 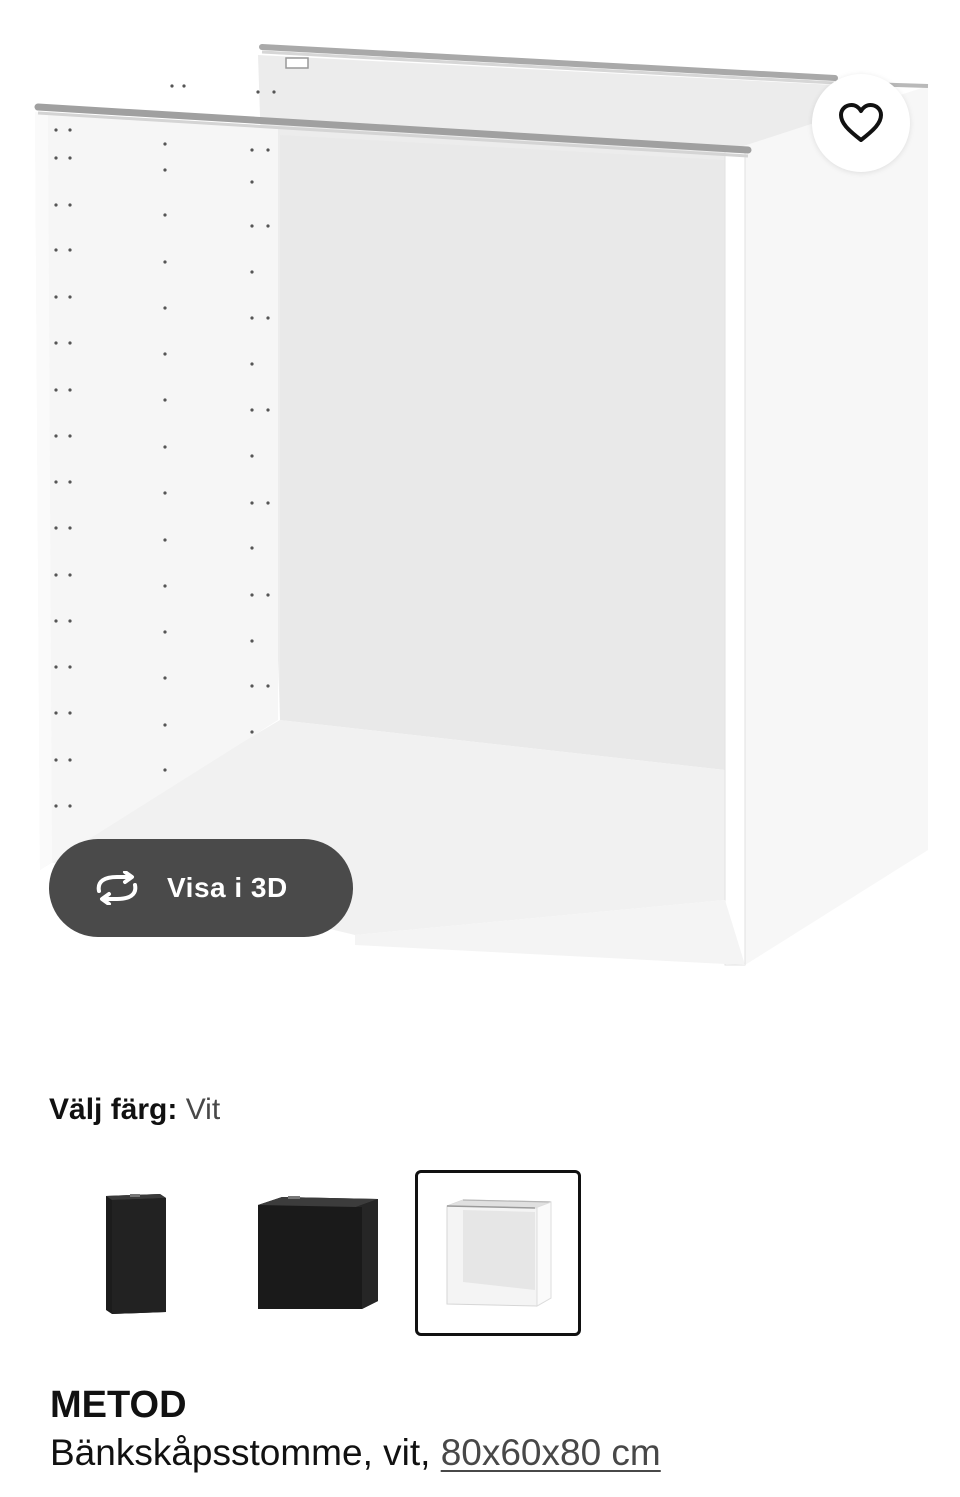 I want to click on size-link: 80x60x80 cm, so click(x=551, y=1452).